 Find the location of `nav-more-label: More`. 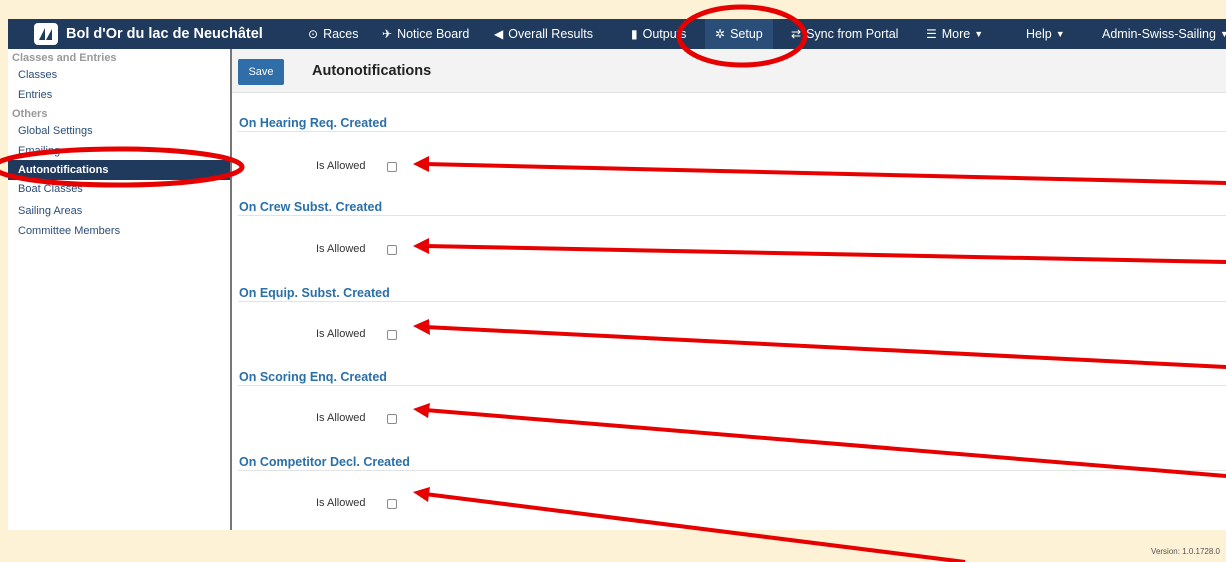

nav-more-label: More is located at coordinates (956, 34).